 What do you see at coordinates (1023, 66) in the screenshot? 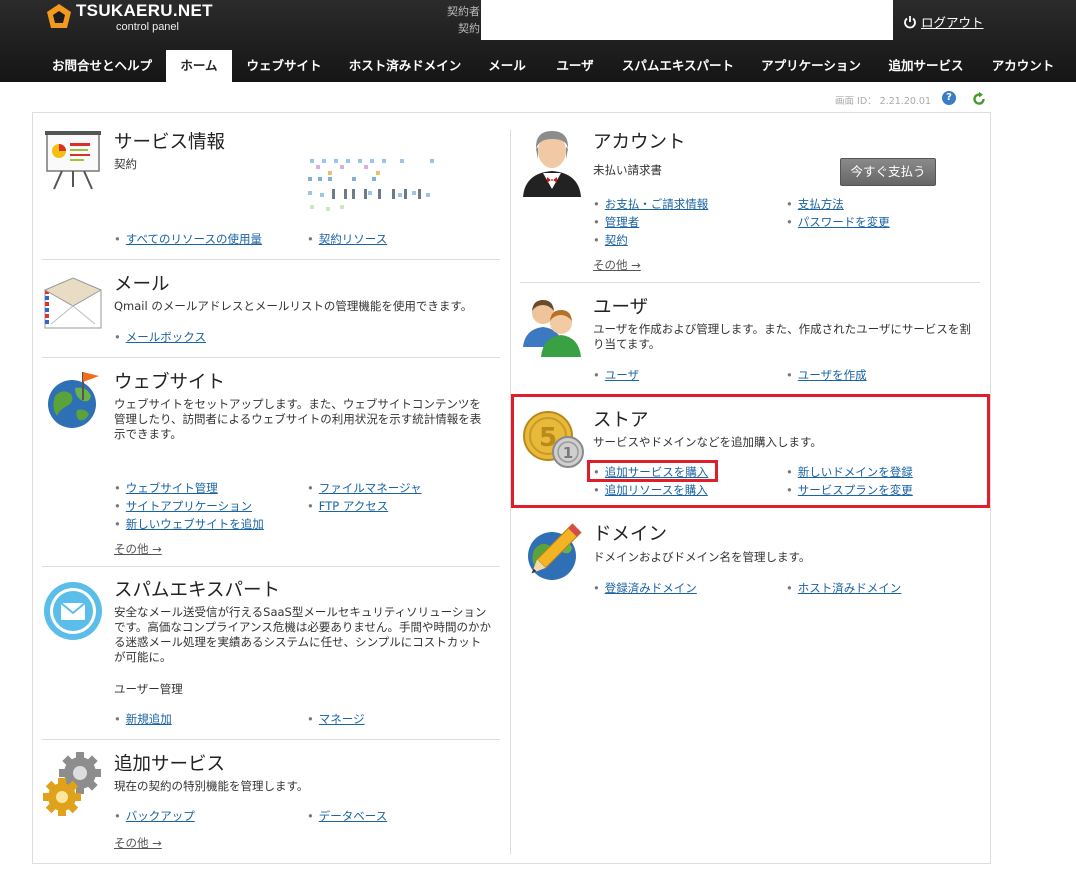
I see `tab-account: アカウント` at bounding box center [1023, 66].